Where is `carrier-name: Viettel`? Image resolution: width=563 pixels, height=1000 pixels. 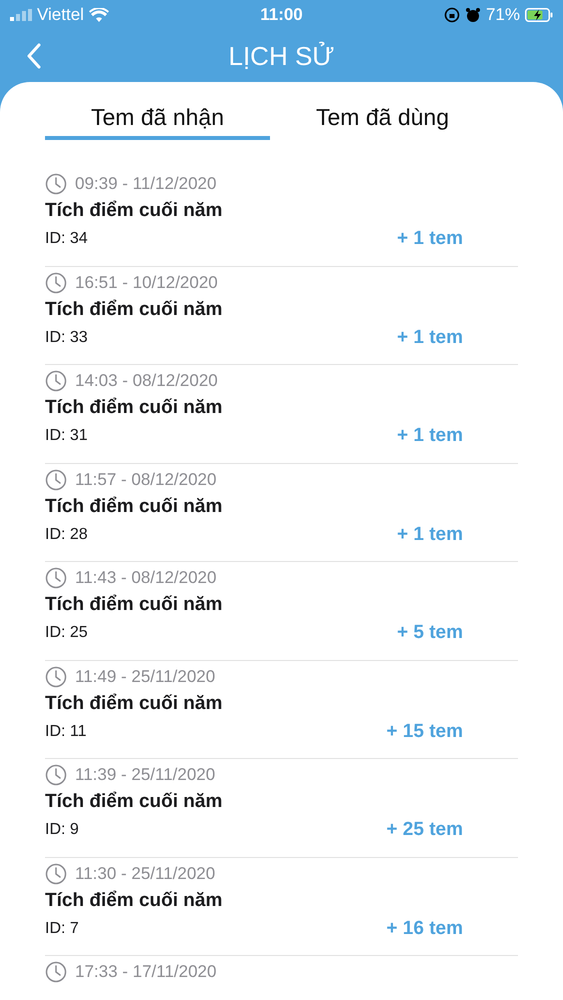 carrier-name: Viettel is located at coordinates (60, 15).